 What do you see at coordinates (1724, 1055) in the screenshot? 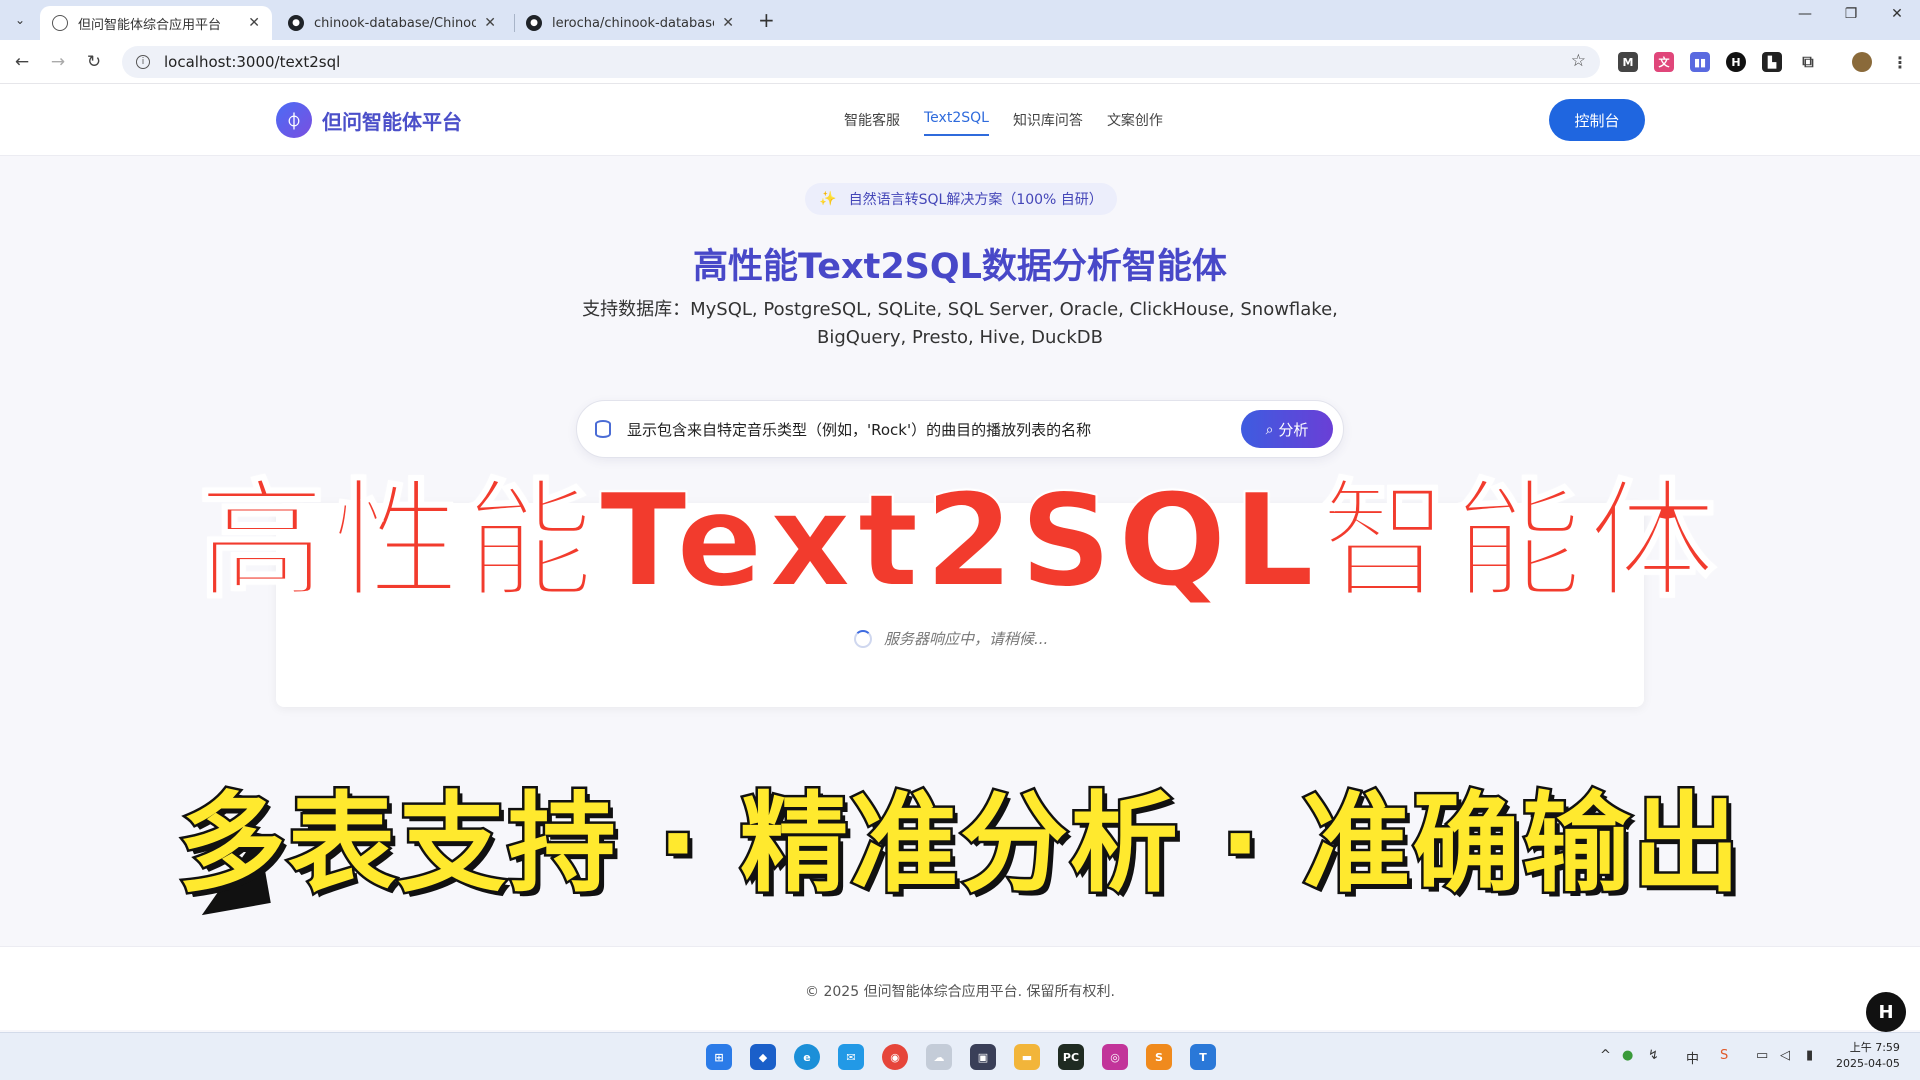
I see `tray-sogou-icon: S` at bounding box center [1724, 1055].